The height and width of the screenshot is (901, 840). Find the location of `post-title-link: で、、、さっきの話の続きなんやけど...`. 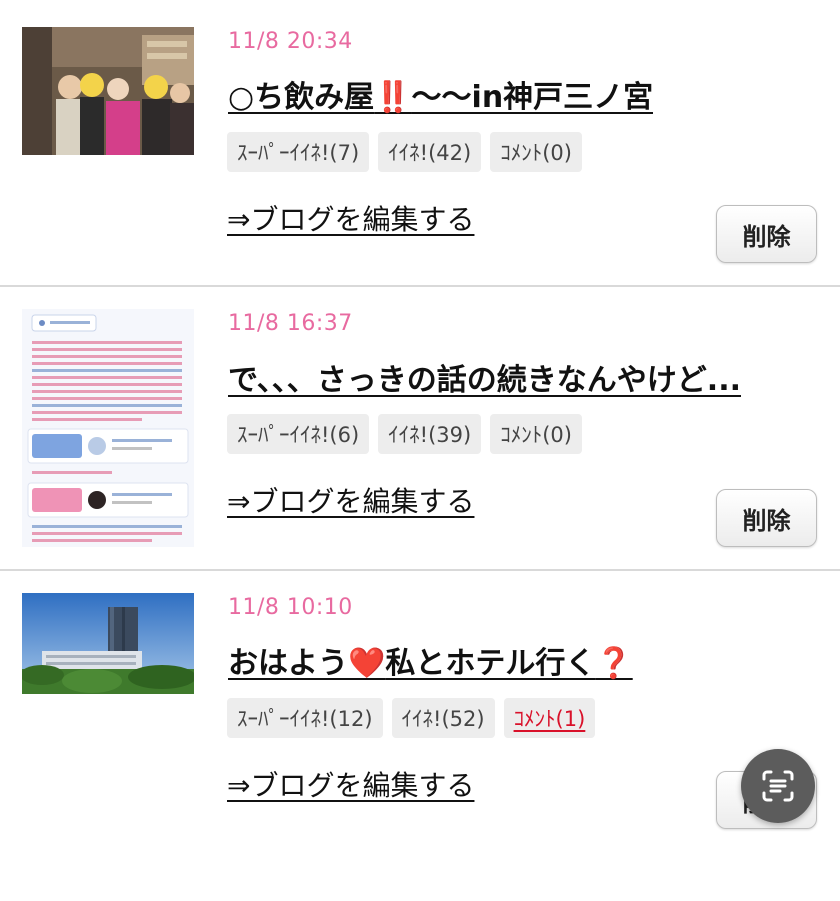

post-title-link: で、、、さっきの話の続きなんやけど... is located at coordinates (484, 377).